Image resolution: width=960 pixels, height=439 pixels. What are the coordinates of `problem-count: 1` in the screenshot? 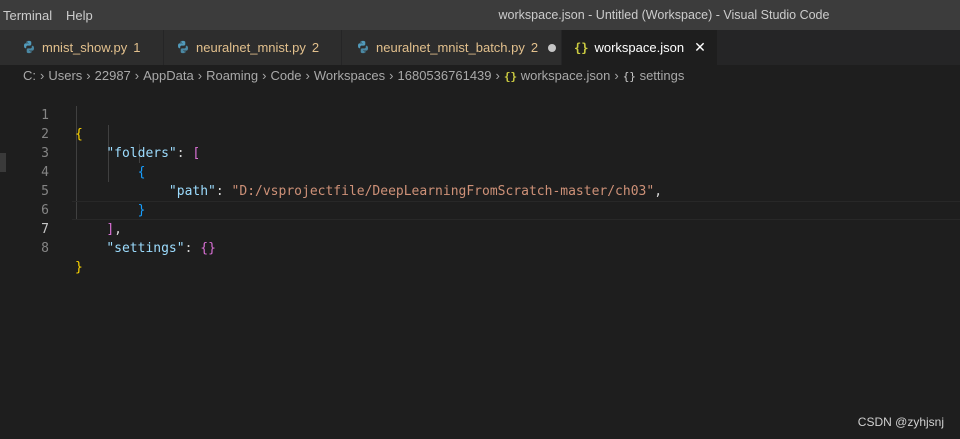 It's located at (137, 47).